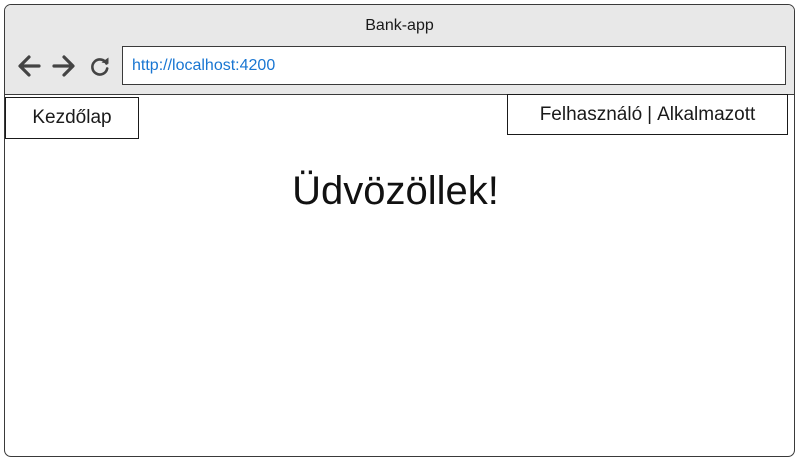  I want to click on arrow-left-icon, so click(29, 66).